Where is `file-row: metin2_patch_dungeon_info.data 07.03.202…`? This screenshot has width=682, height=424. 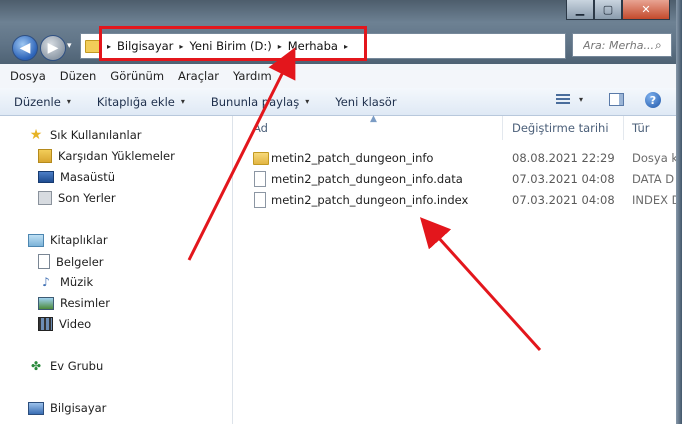 file-row: metin2_patch_dungeon_info.data 07.03.202… is located at coordinates (457, 179).